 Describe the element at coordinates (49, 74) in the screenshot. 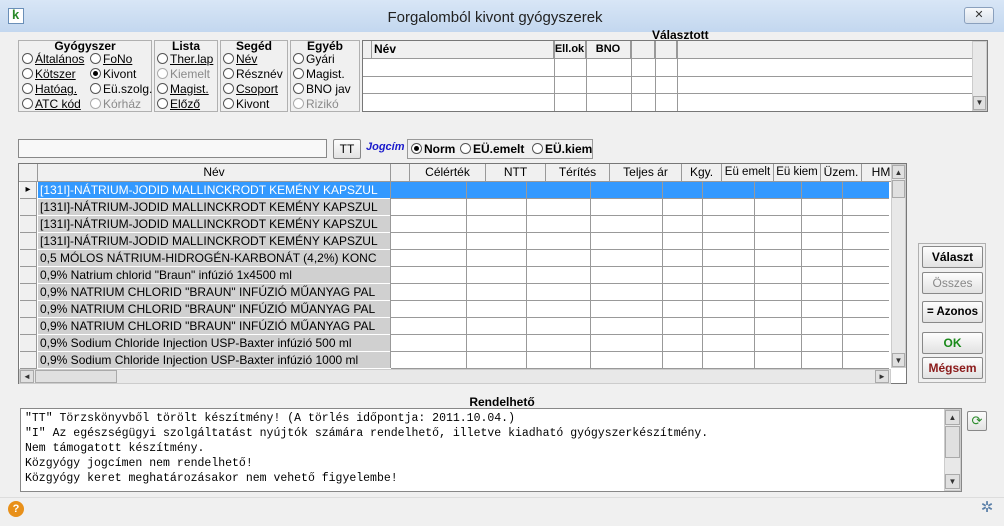

I see `radio-kotszer: Kötszer` at that location.